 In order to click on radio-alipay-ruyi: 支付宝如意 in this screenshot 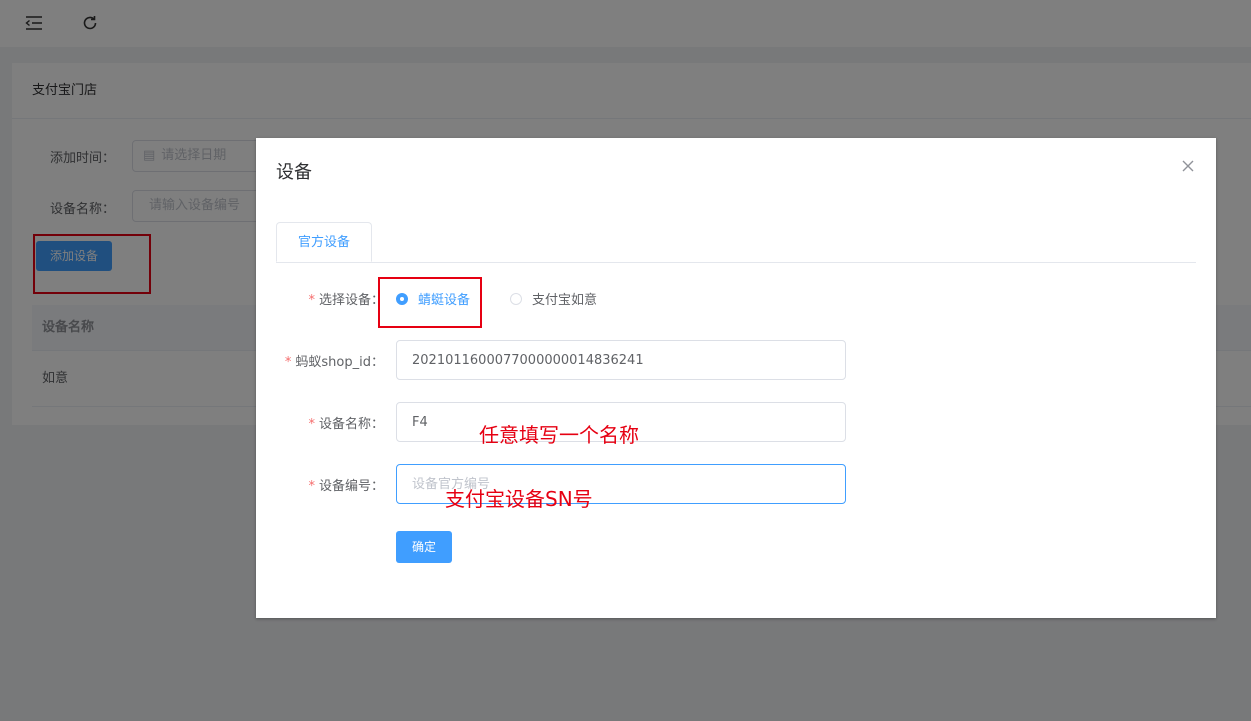, I will do `click(553, 298)`.